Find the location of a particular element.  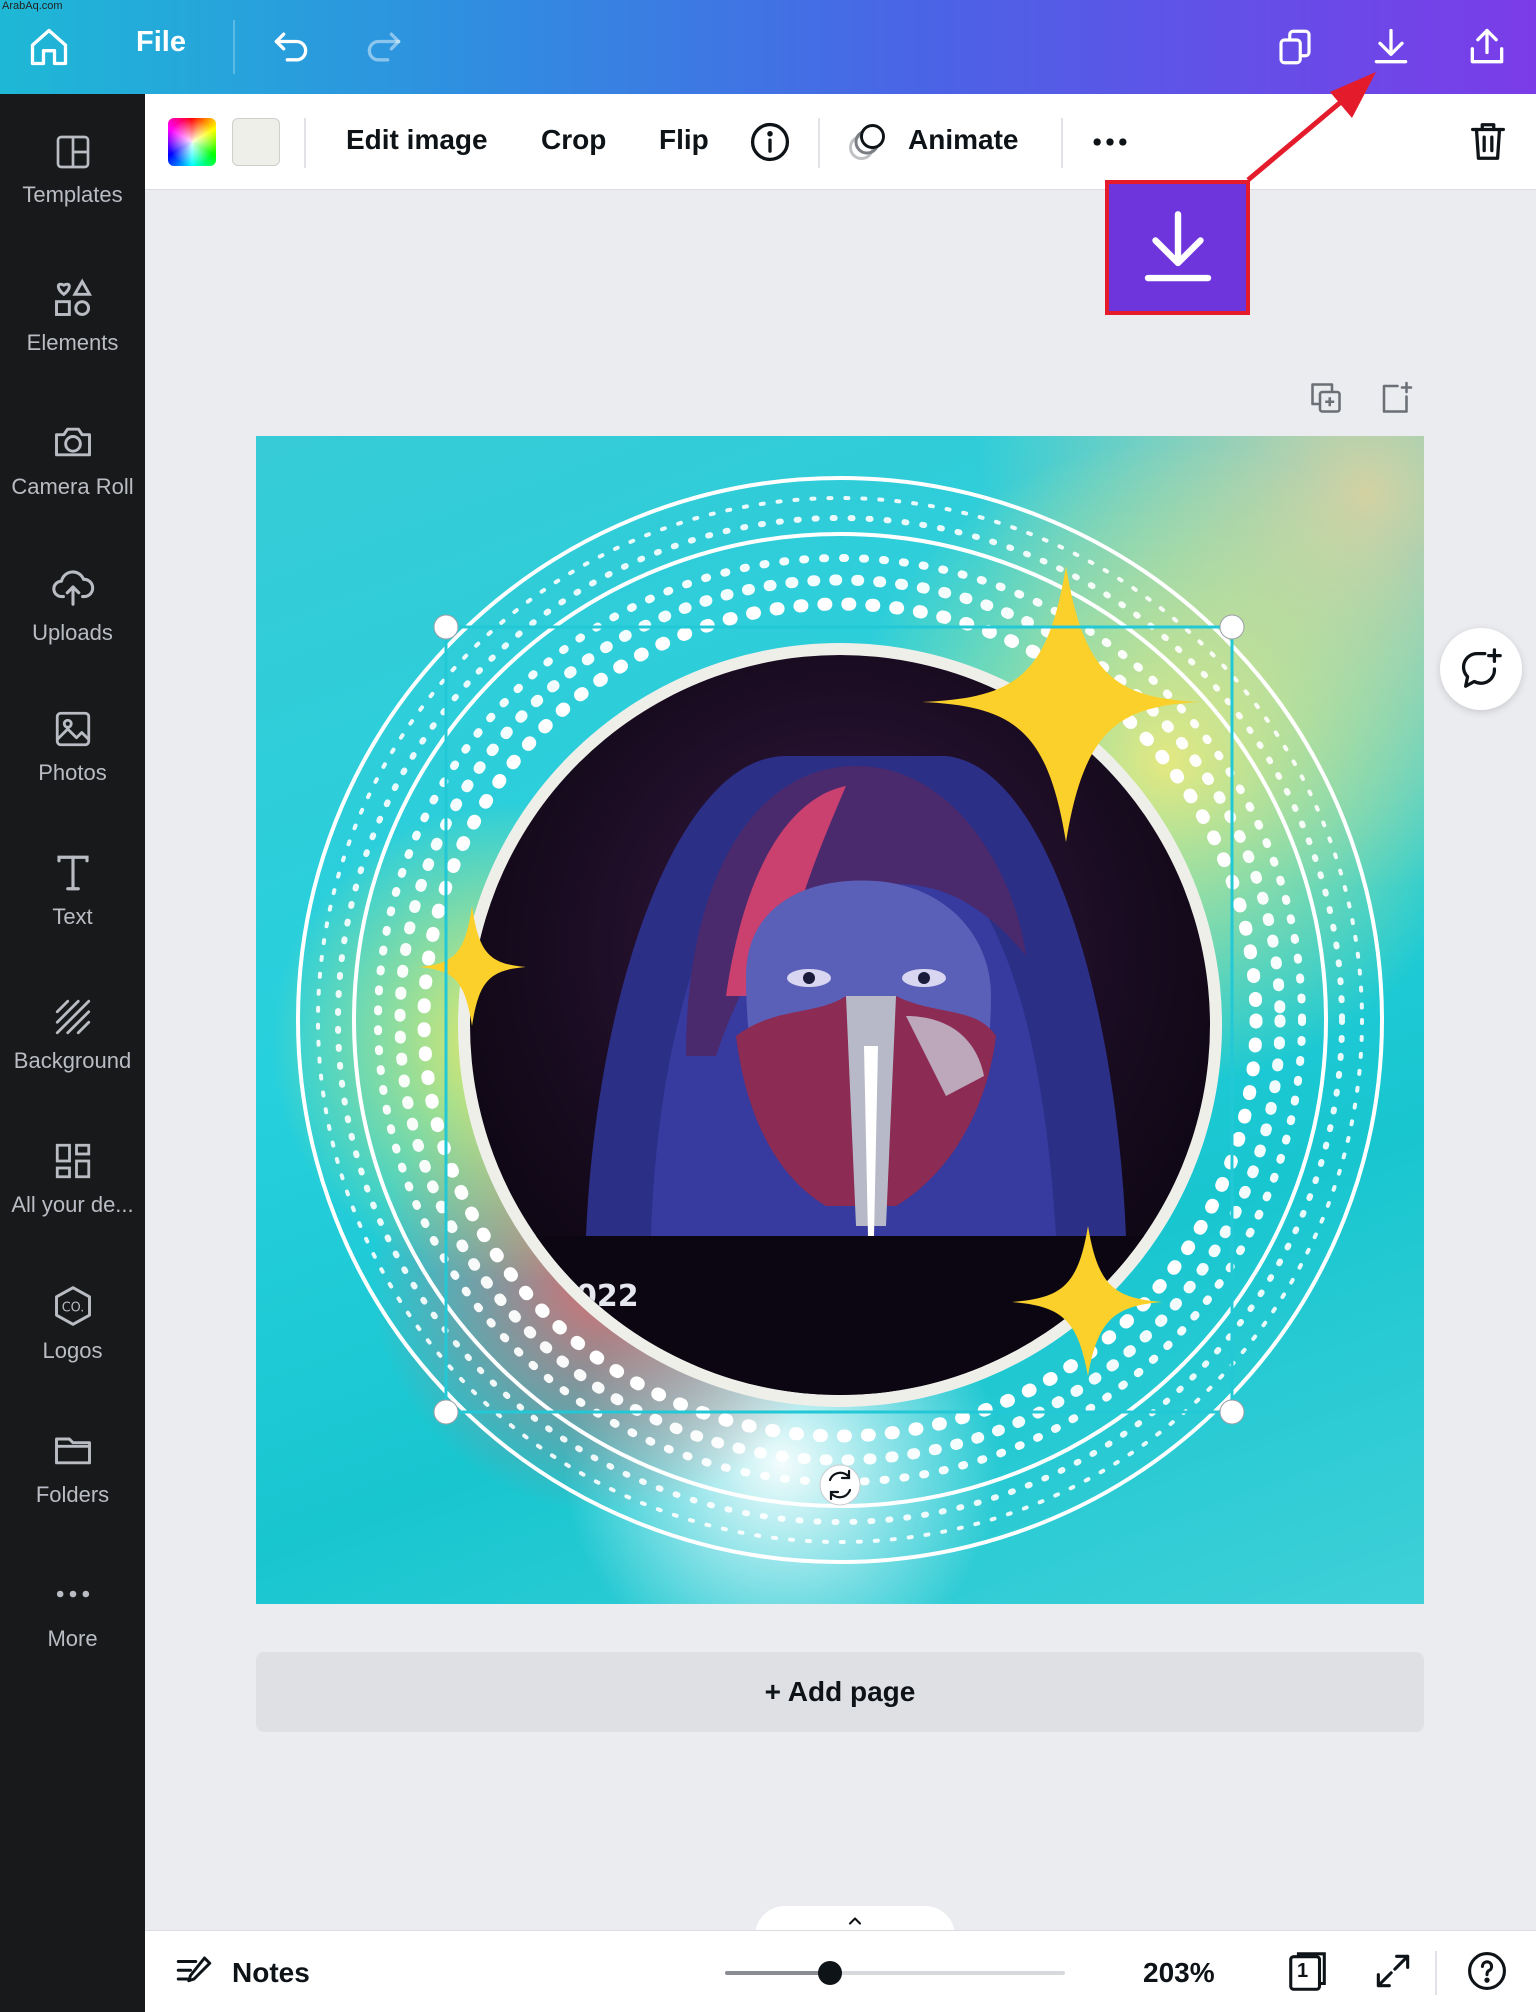

zoom-level: 203% is located at coordinates (1179, 1973).